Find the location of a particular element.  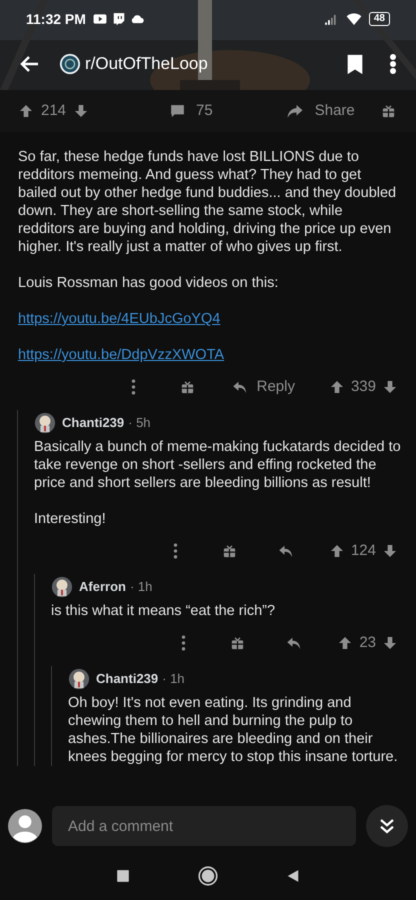

comment-text: Oh boy! It's not even eating. Its grinding and chewing them to hell and burning the pulp to ashes.The billionaires are bleeding and on their knees begging for mercy to stop this insane torture. is located at coordinates (233, 730).